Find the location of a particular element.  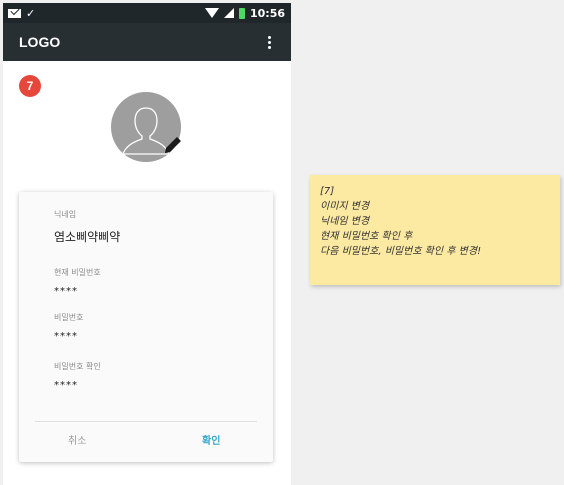

note-line: [7] is located at coordinates (327, 191).